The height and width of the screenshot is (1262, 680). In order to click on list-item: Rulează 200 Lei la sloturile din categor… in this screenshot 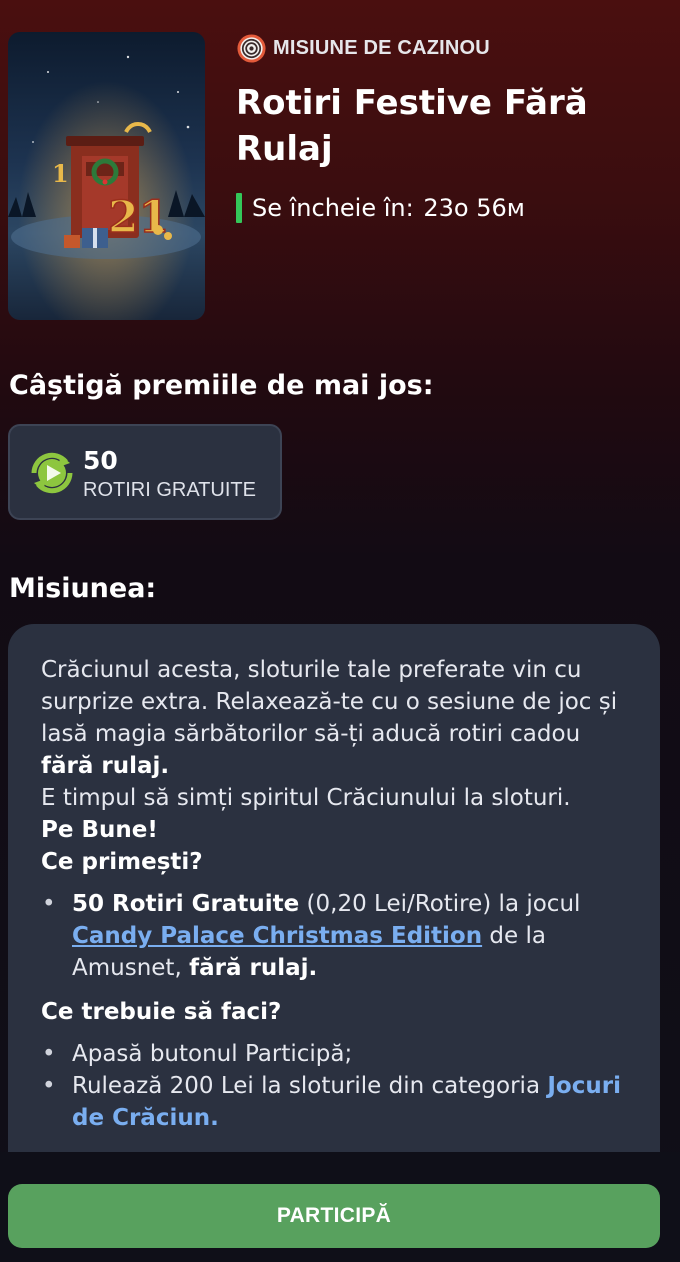, I will do `click(338, 1102)`.